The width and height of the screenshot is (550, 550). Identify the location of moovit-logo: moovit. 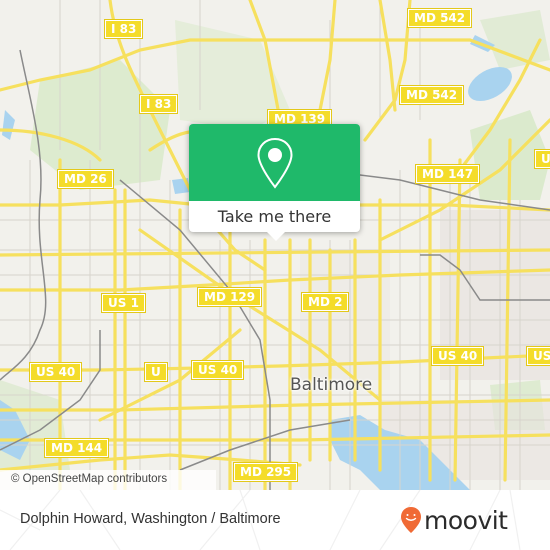
(454, 520).